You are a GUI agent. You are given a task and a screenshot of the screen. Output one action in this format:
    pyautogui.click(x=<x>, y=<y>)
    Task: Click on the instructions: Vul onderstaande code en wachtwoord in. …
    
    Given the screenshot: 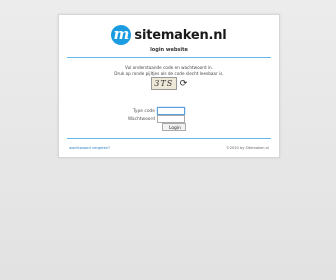 What is the action you would take?
    pyautogui.click(x=169, y=70)
    